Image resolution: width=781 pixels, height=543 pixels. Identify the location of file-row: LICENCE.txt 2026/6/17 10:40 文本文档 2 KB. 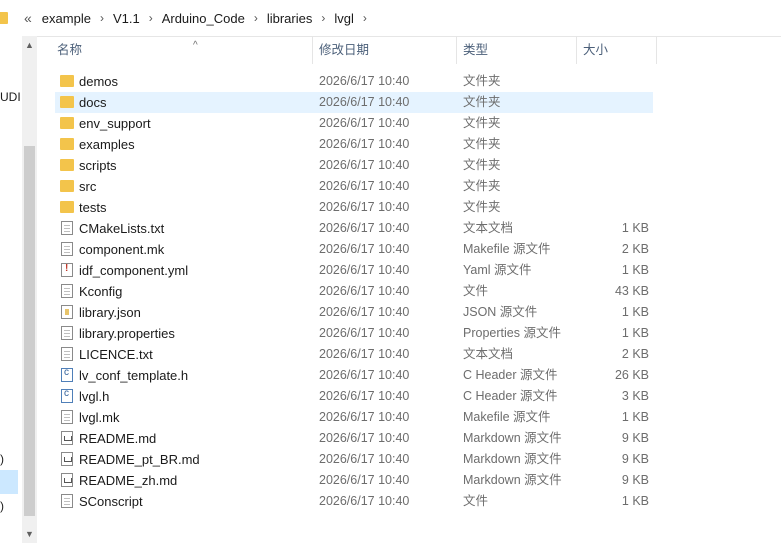
(354, 354).